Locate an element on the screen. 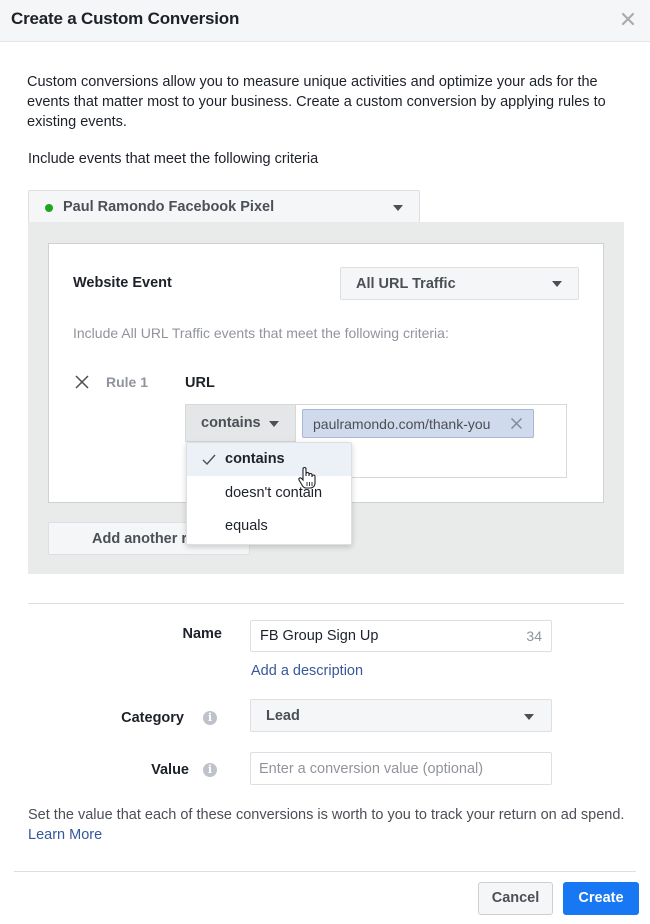 Image resolution: width=650 pixels, height=924 pixels. menu-item-equals: equals is located at coordinates (269, 526).